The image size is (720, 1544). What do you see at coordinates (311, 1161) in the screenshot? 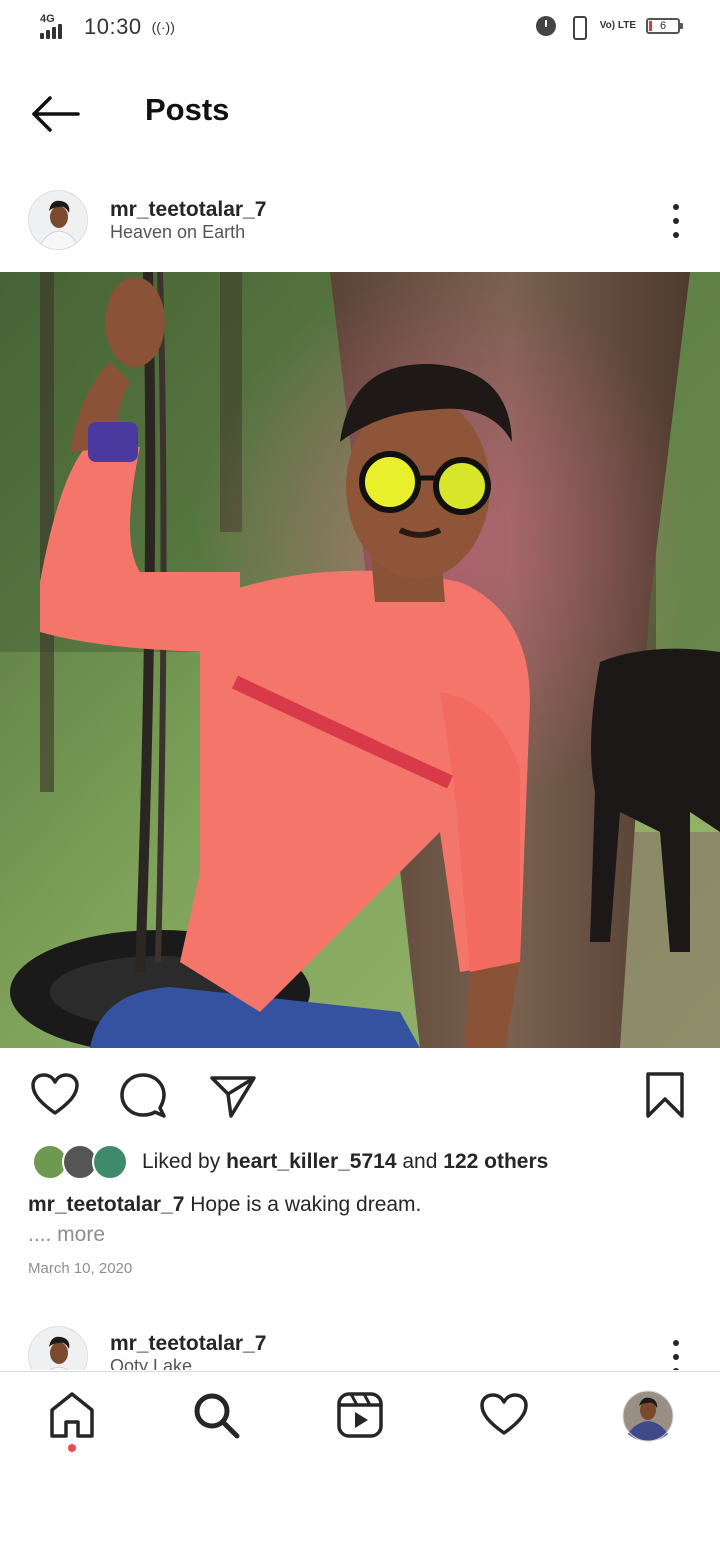
I see `liked-by-username: heart_killer_5714` at bounding box center [311, 1161].